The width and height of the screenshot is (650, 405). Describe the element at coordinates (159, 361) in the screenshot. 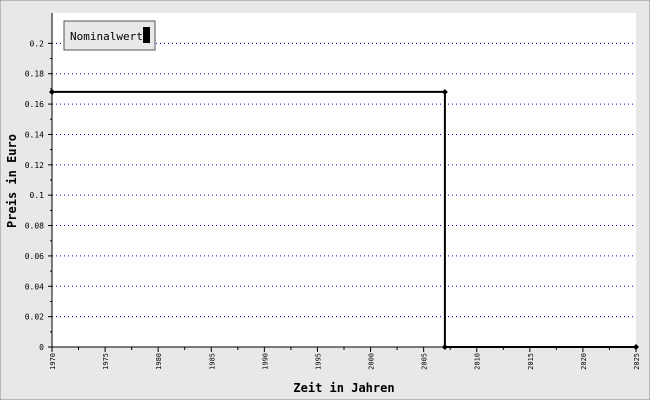

I see `x-tick-label: 1980` at that location.